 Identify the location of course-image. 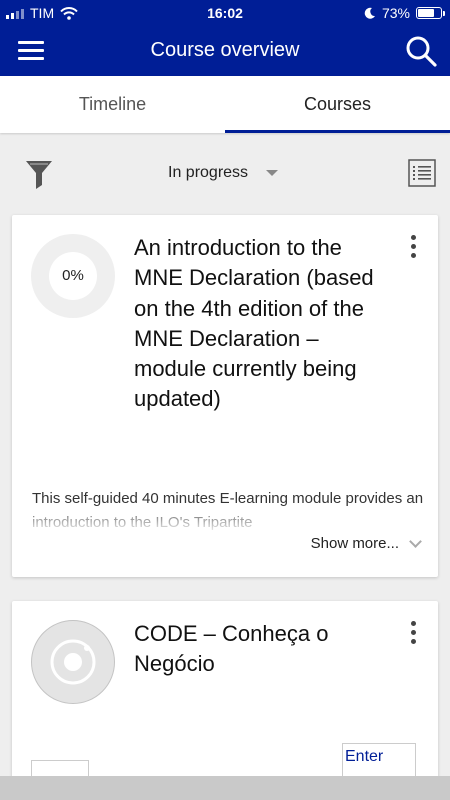
(73, 662).